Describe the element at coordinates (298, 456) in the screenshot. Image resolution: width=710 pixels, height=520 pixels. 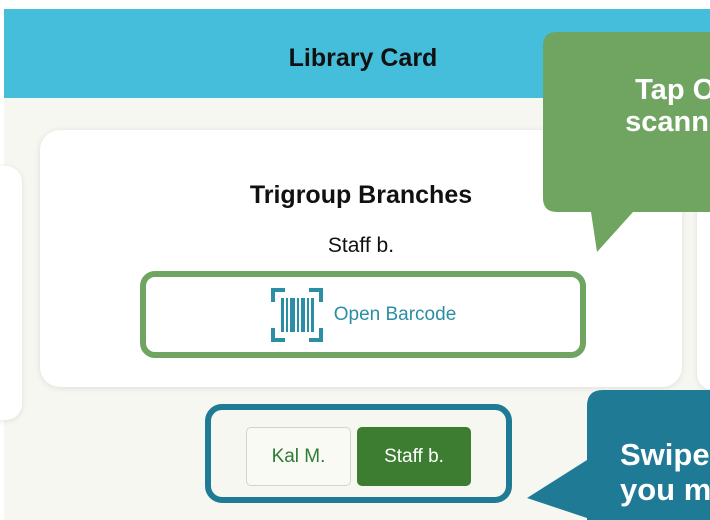
I see `card-switcher-option-kal: Kal M.` at that location.